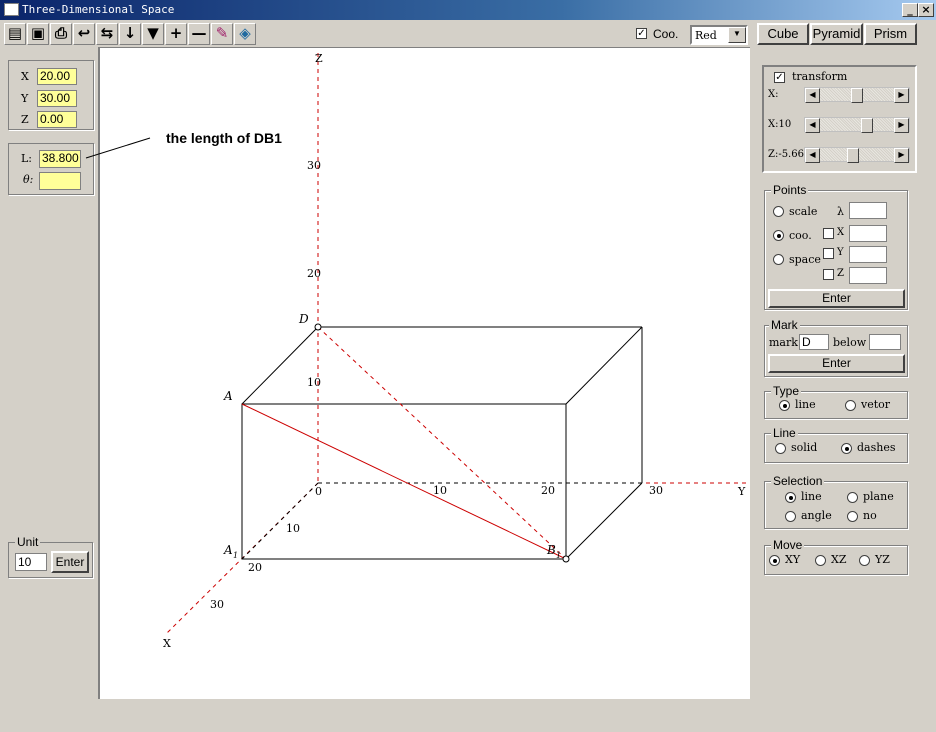 This screenshot has width=936, height=732. Describe the element at coordinates (816, 515) in the screenshot. I see `selection-angle-label: angle` at that location.